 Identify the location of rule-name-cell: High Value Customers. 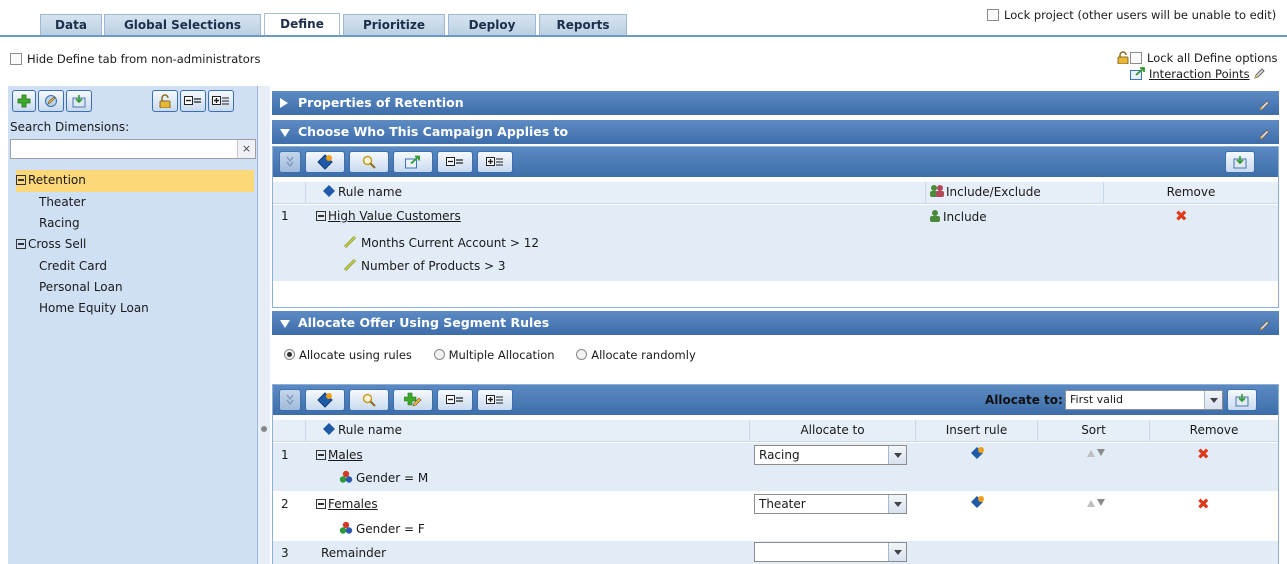
(388, 216).